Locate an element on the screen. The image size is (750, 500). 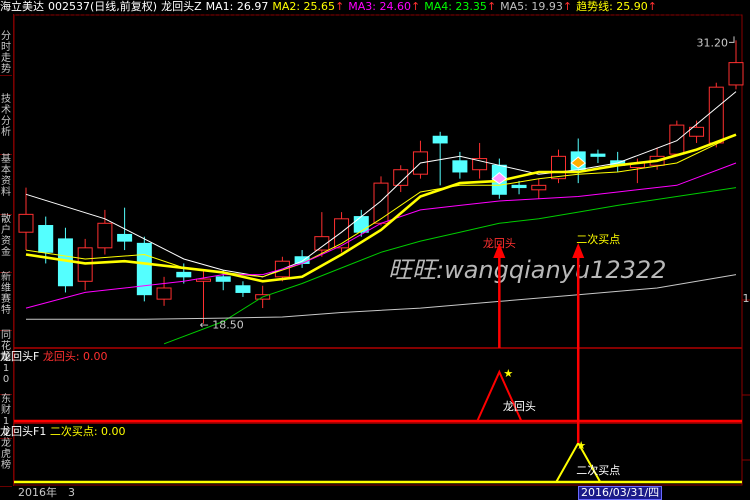
stock-name: 海立美达 is located at coordinates (22, 6).